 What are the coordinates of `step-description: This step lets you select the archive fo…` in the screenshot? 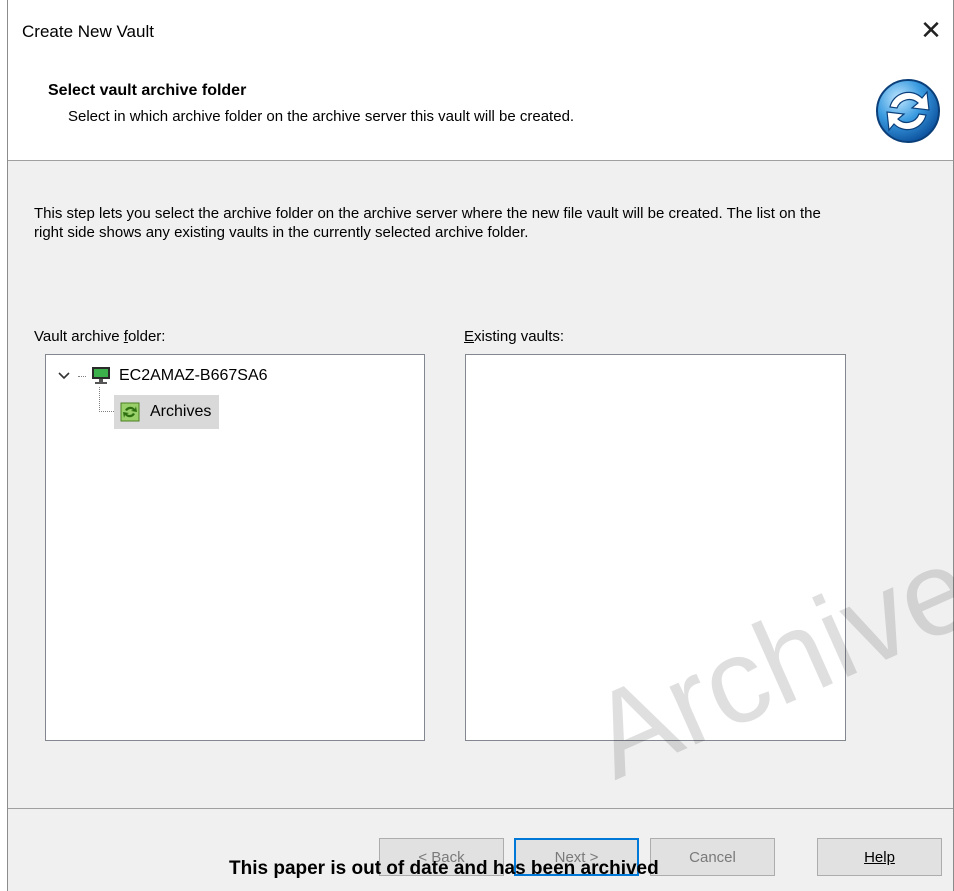 It's located at (427, 223).